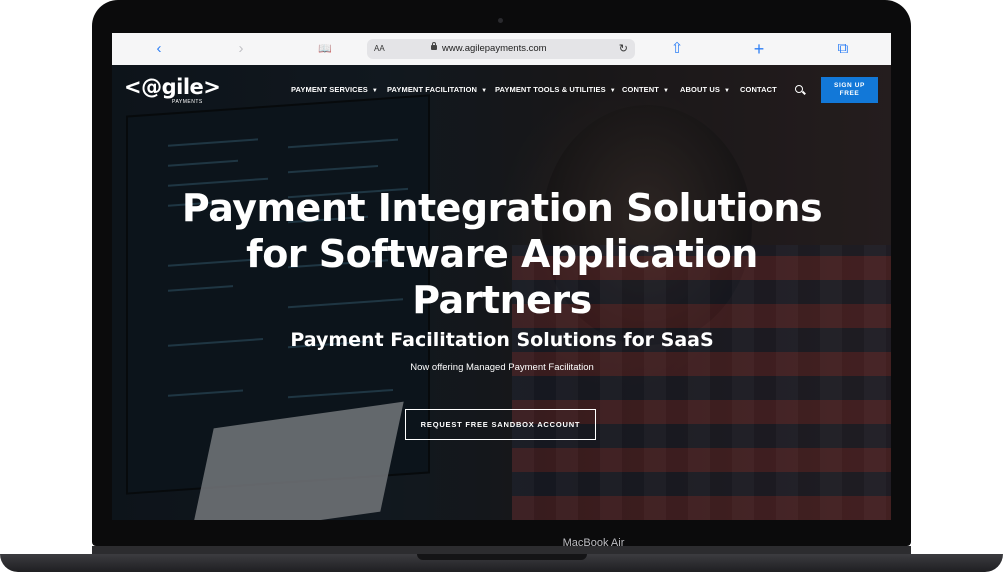  I want to click on nav-label: PAYMENT FACILITATION, so click(432, 89).